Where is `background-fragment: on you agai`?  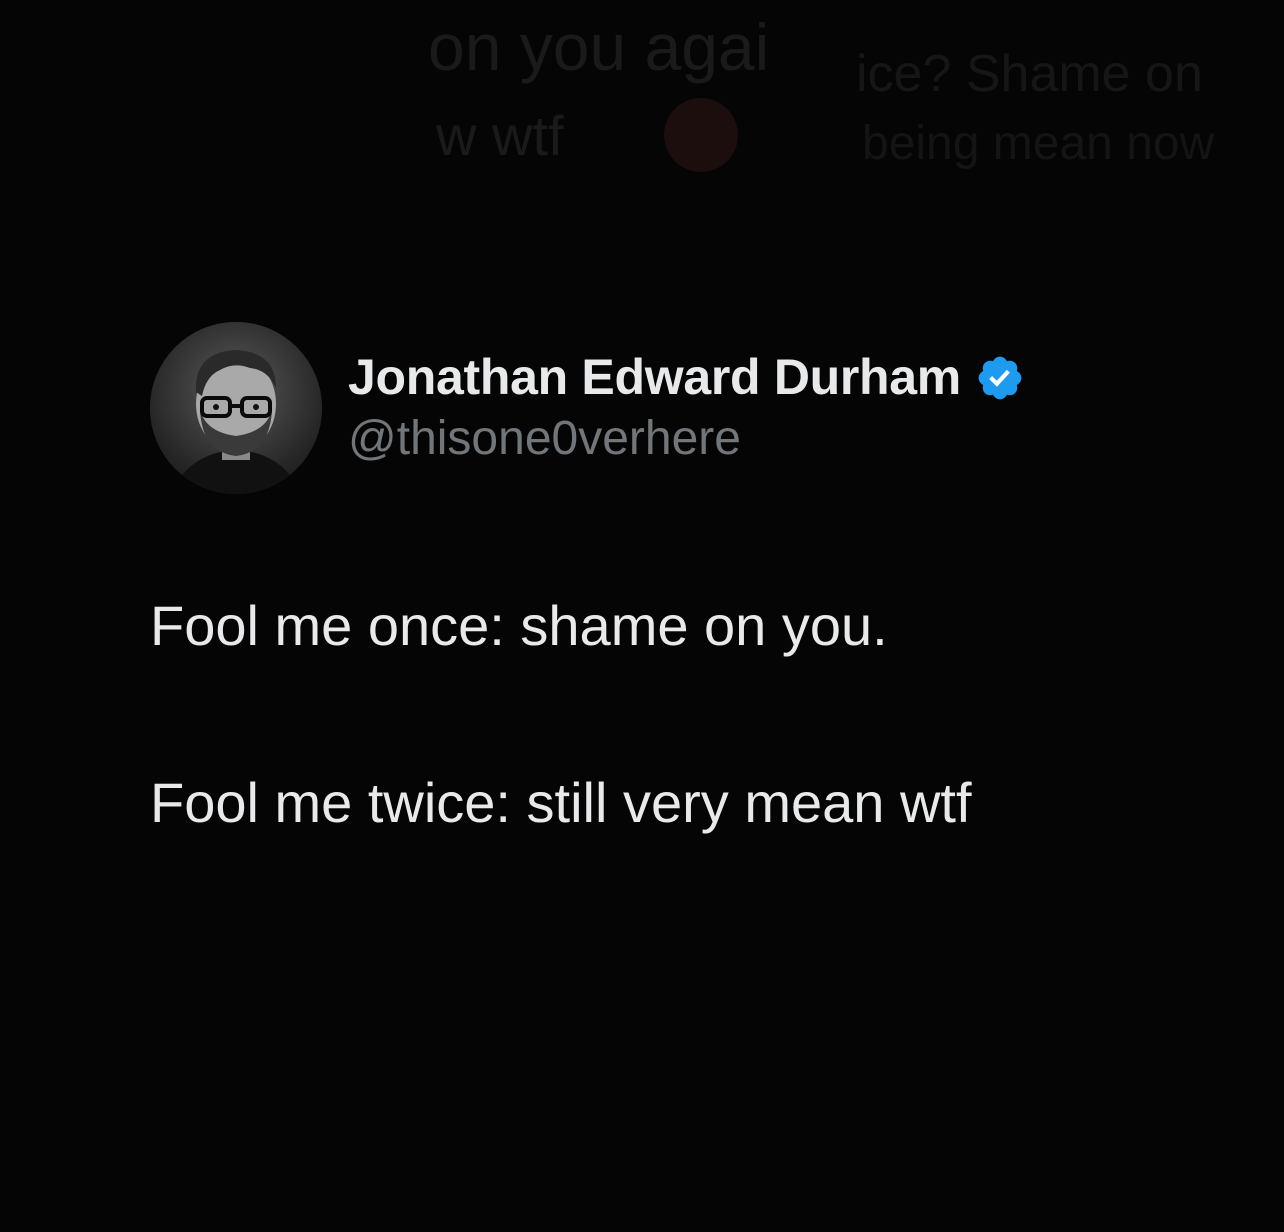
background-fragment: on you agai is located at coordinates (599, 47).